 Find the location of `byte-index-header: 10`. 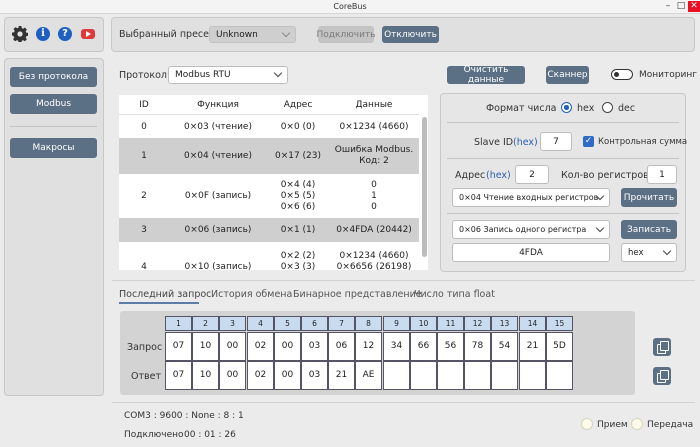

byte-index-header: 10 is located at coordinates (423, 323).